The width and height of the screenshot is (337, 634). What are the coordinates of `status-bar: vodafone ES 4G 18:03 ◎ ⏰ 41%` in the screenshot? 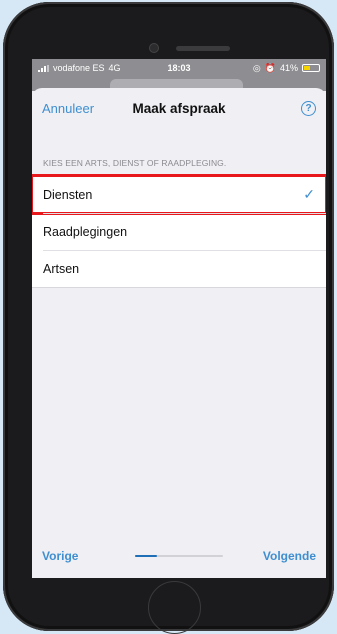 It's located at (179, 68).